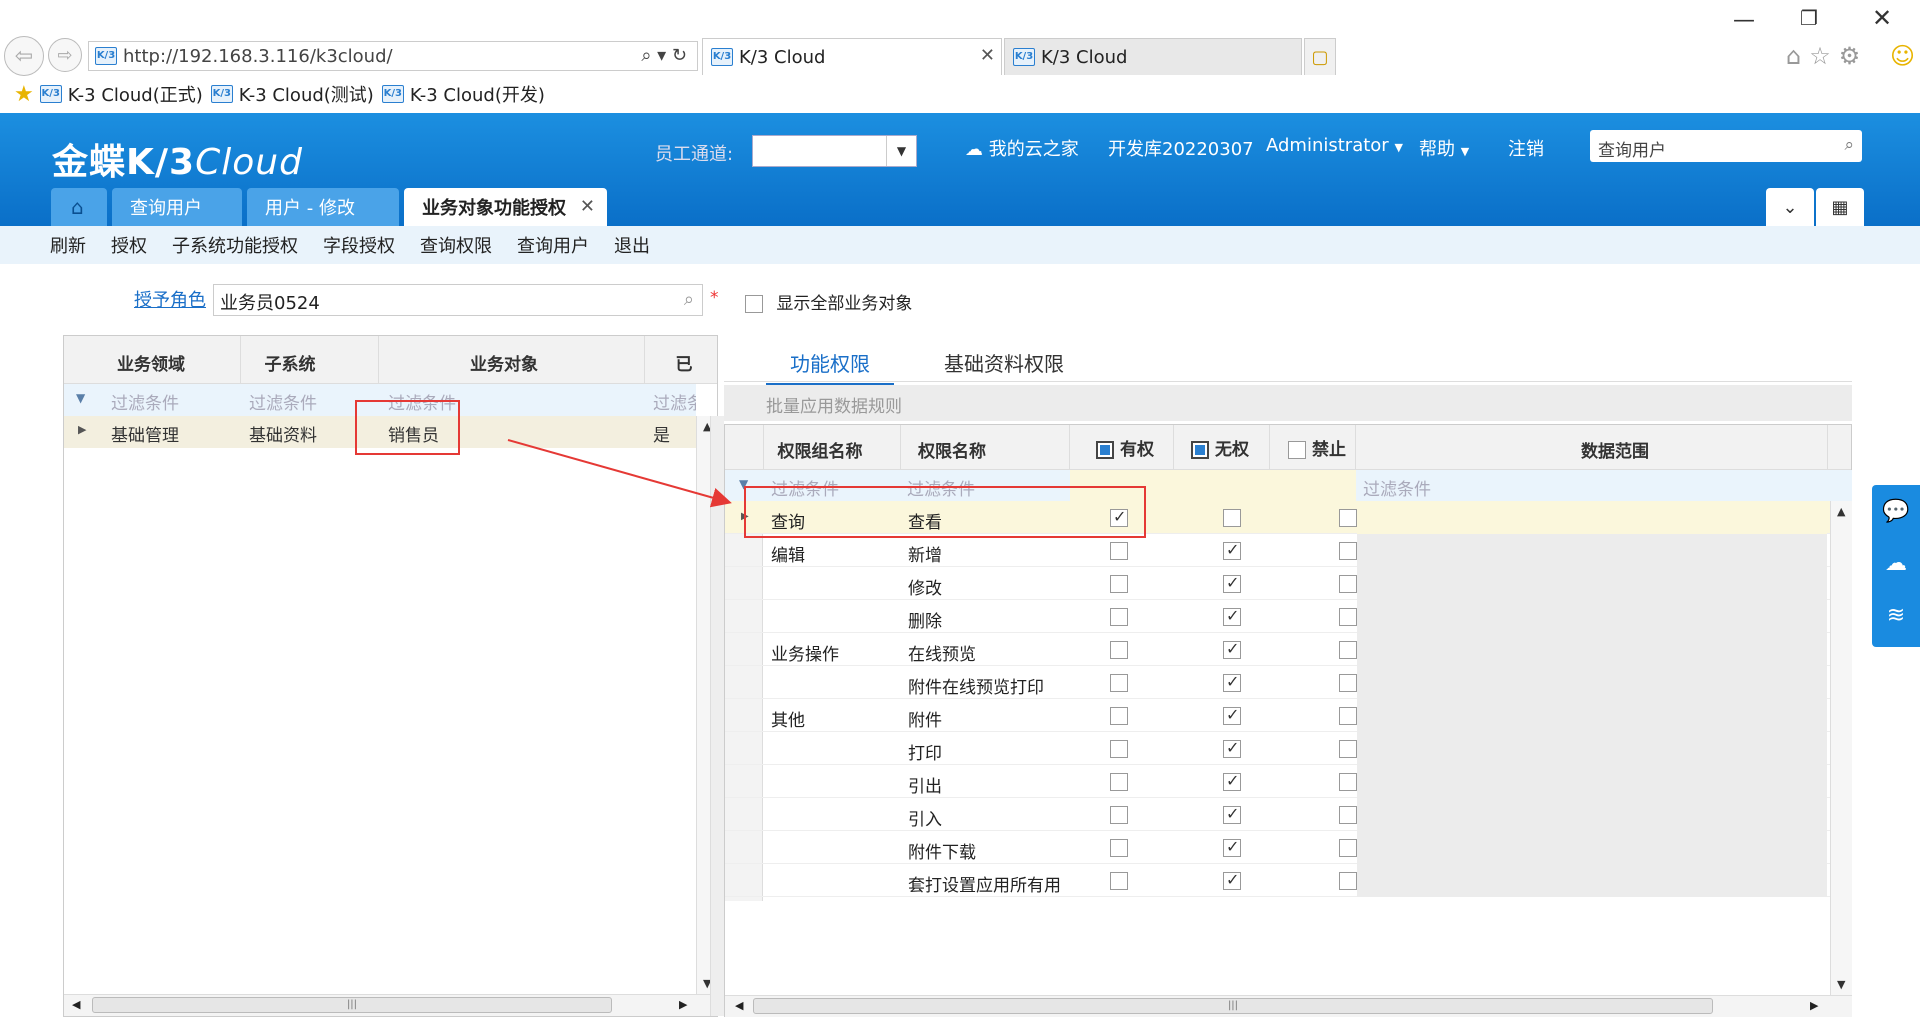 Image resolution: width=1920 pixels, height=1023 pixels. I want to click on table-row: 编辑 新增, so click(1277, 550).